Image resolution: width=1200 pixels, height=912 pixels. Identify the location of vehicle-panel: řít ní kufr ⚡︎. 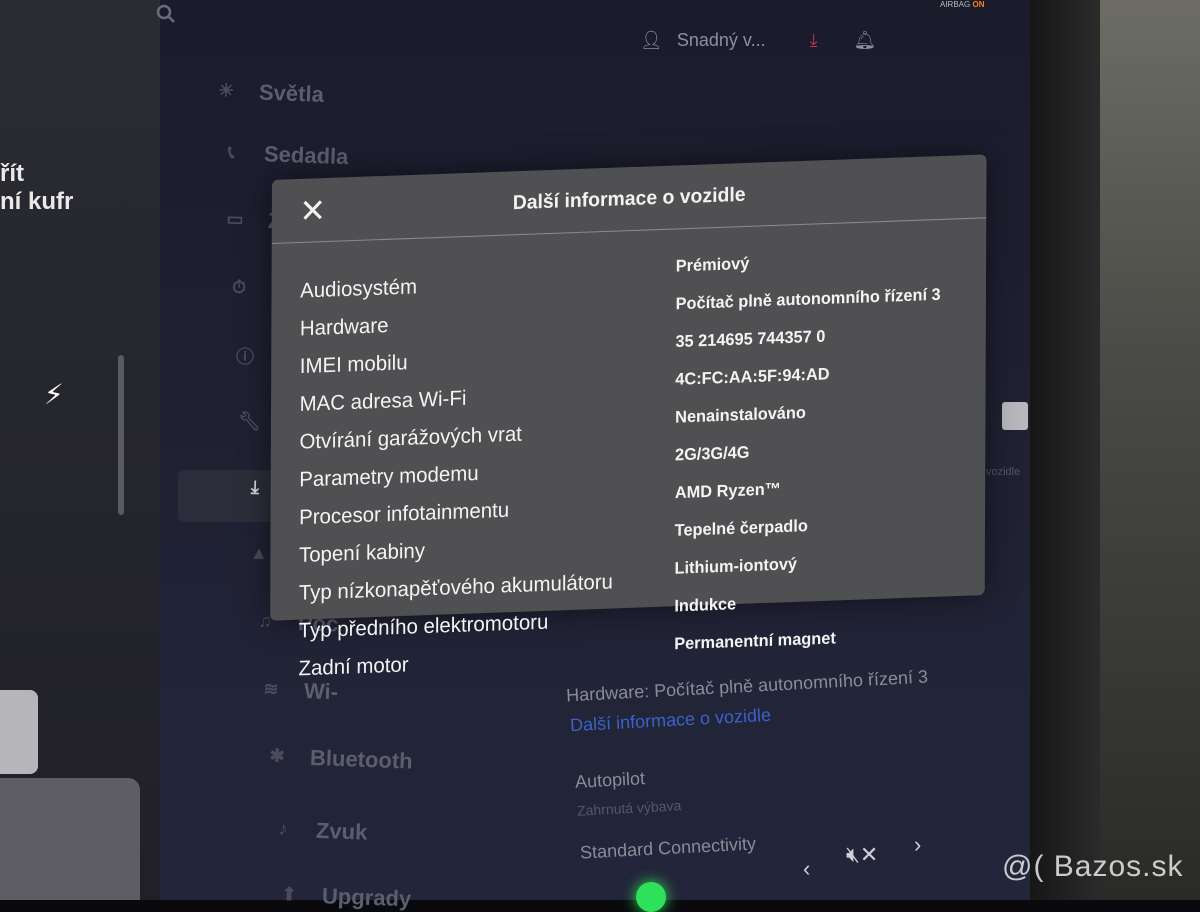
(80, 450).